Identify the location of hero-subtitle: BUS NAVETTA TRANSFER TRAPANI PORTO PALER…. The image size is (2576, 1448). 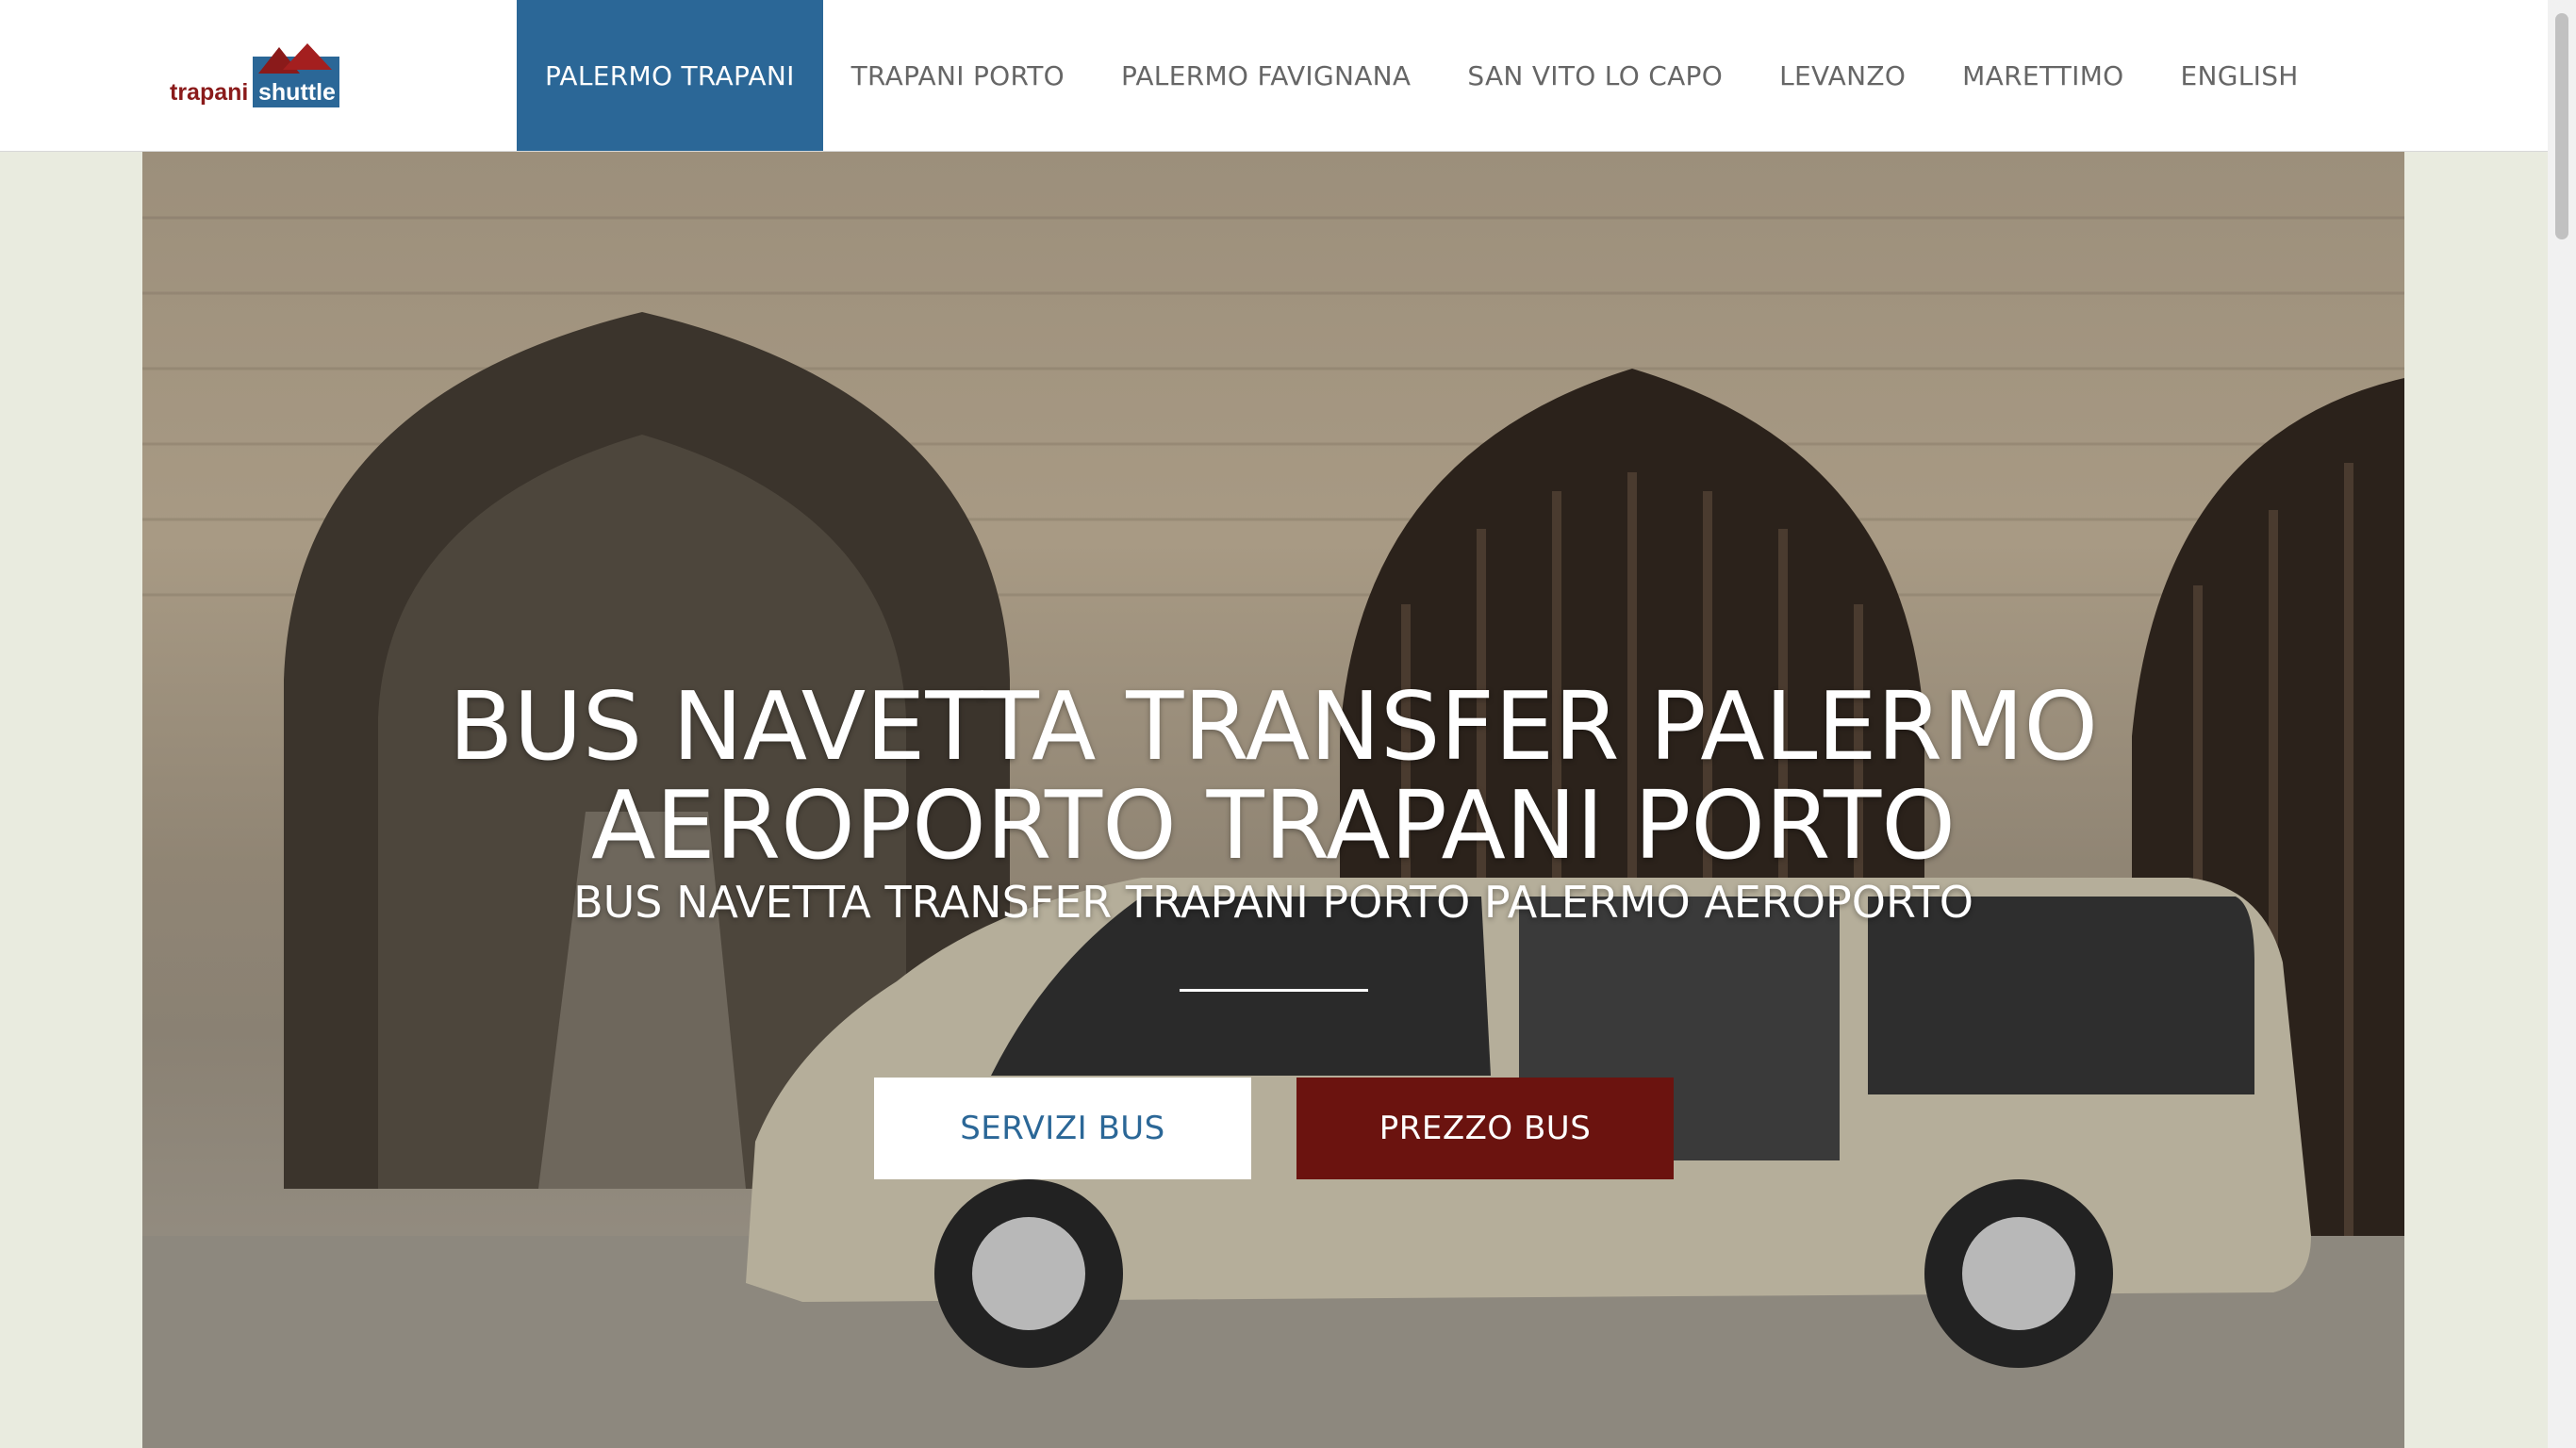
(1273, 902).